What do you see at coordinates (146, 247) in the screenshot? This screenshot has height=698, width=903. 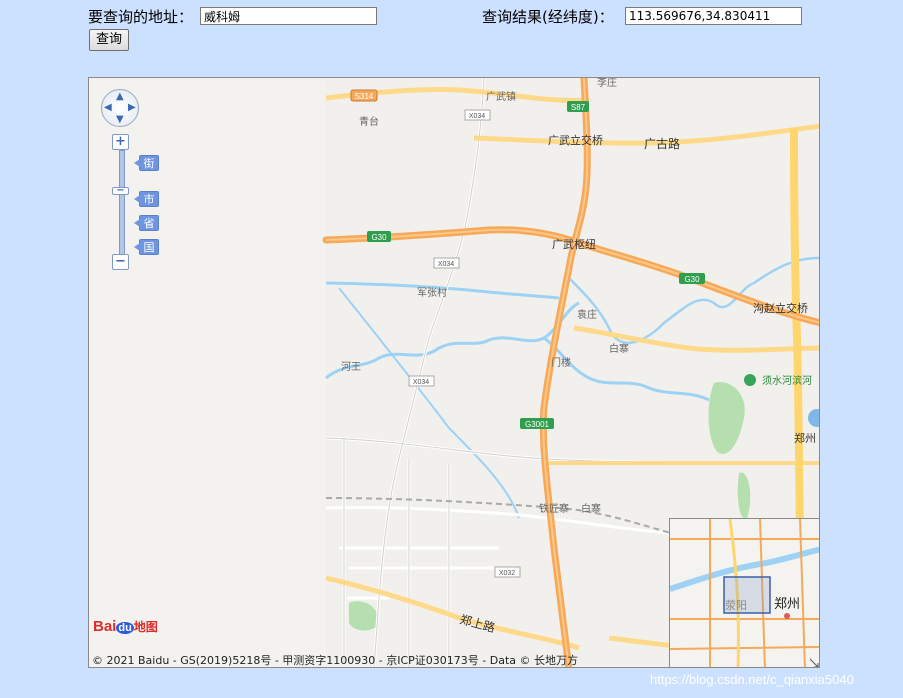 I see `zoom-level-country: 国` at bounding box center [146, 247].